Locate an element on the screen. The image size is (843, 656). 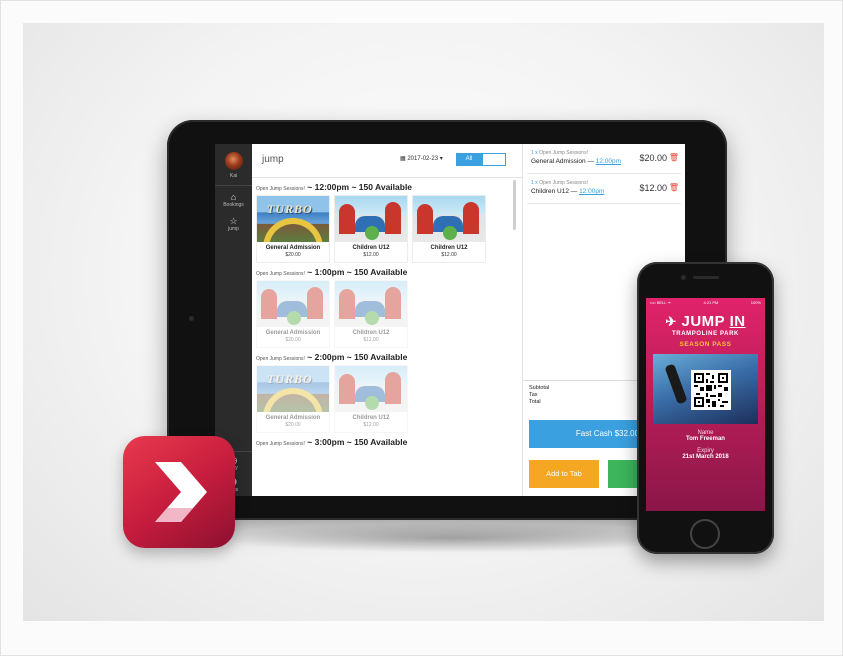
cart-item-product: General Admission — is located at coordinates (562, 161).